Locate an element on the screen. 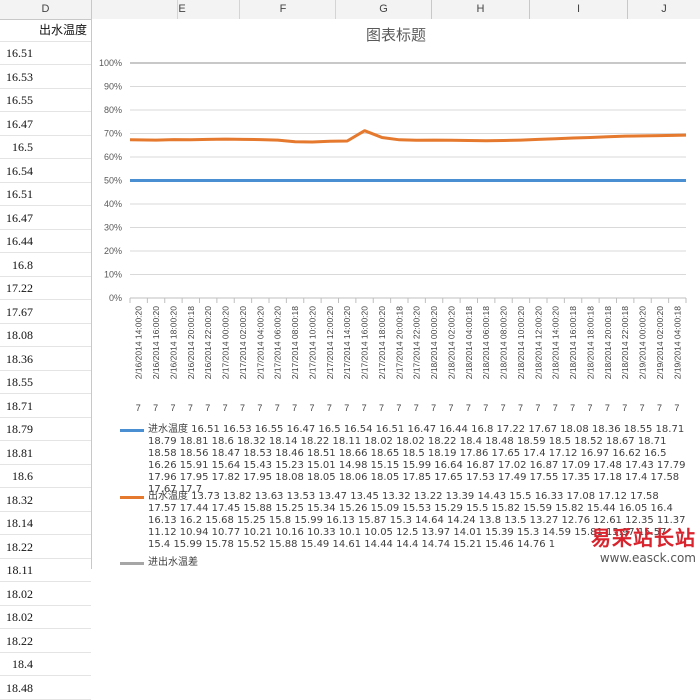 The height and width of the screenshot is (700, 700). column-header-d: D is located at coordinates (46, 9).